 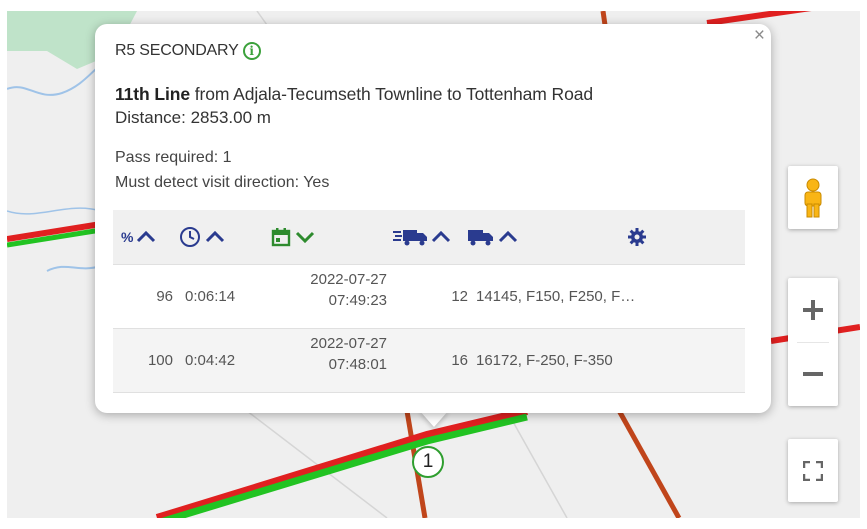 I want to click on pass-required-text: Pass required: 1, so click(x=173, y=157).